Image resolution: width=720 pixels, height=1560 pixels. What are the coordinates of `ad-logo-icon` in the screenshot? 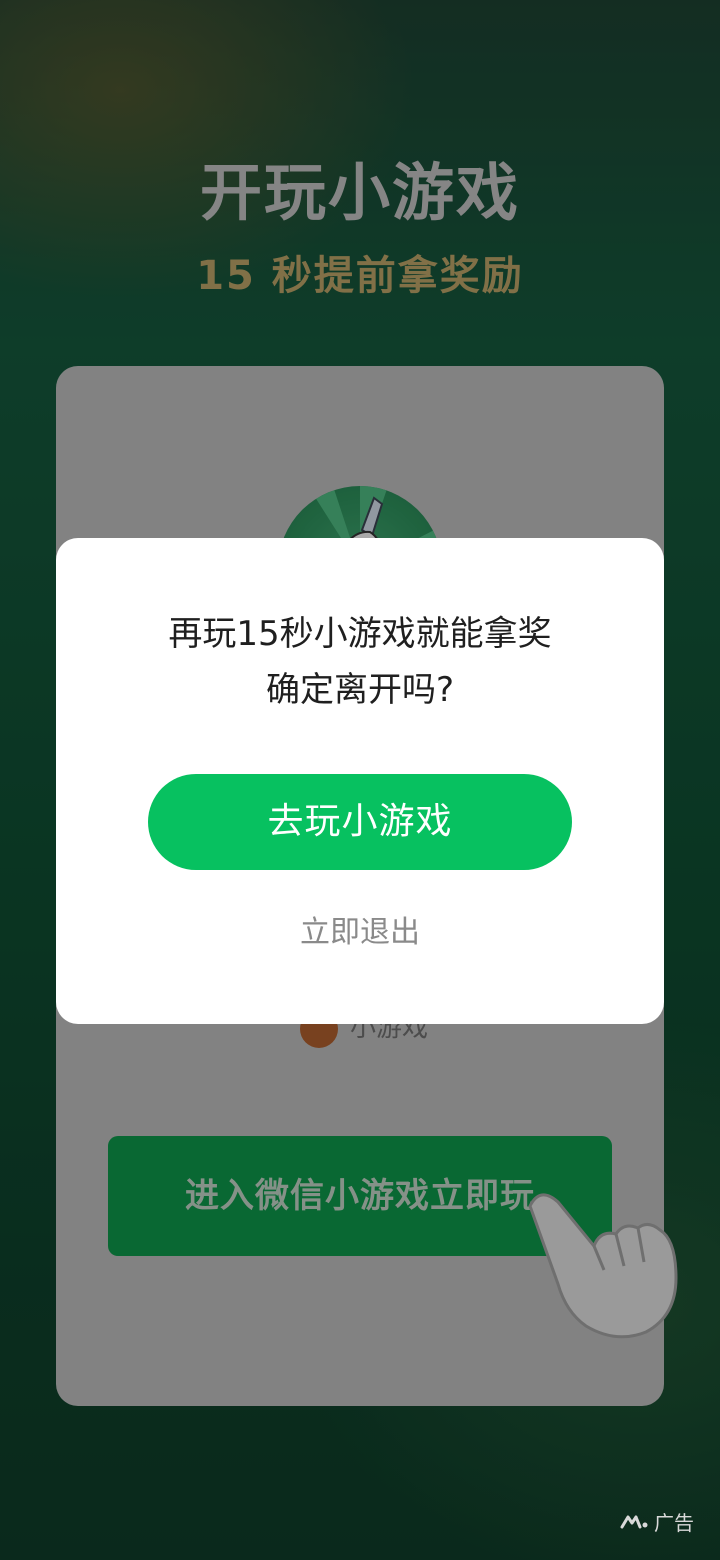 It's located at (634, 1522).